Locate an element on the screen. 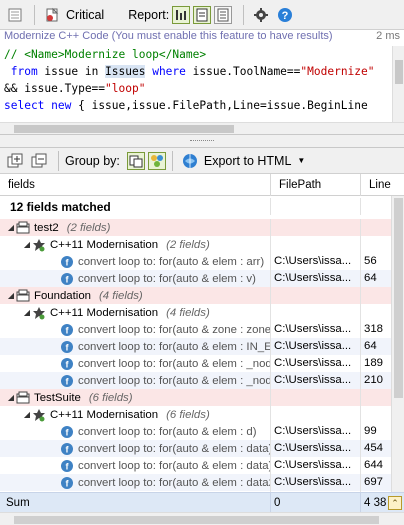 The width and height of the screenshot is (404, 525). splitter-grip is located at coordinates (202, 141).